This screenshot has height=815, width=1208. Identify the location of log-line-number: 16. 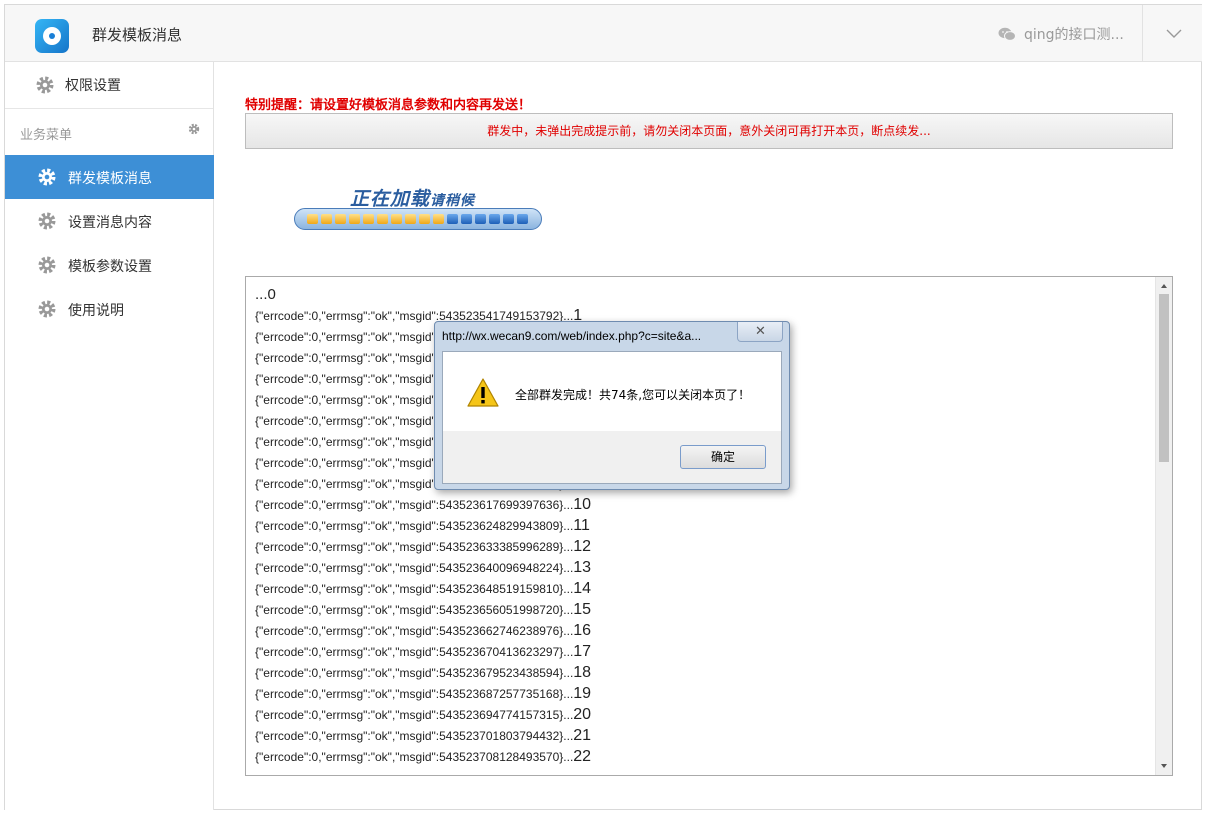
(582, 630).